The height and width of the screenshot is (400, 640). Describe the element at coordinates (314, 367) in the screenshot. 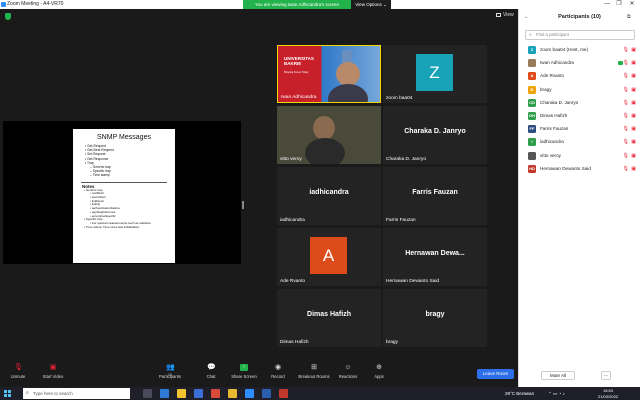

I see `breakout-rooms-icon: ⊞` at that location.